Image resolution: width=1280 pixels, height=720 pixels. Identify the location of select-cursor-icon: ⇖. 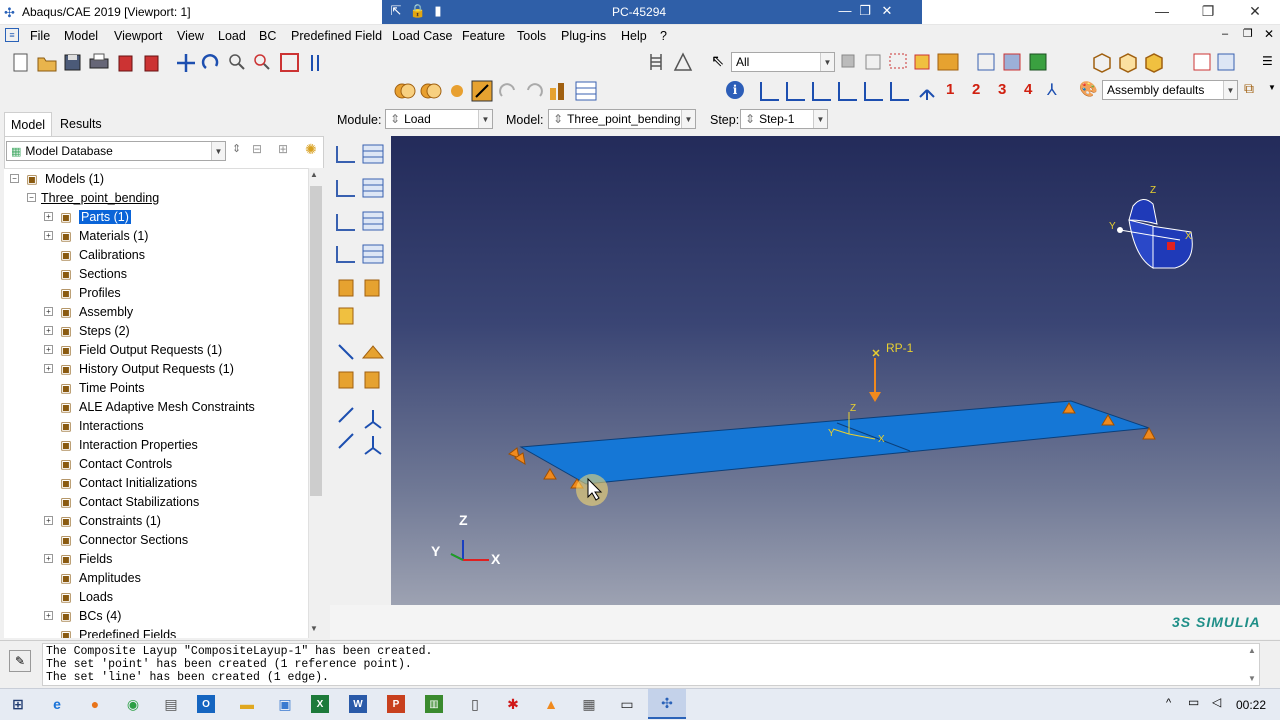
(717, 61).